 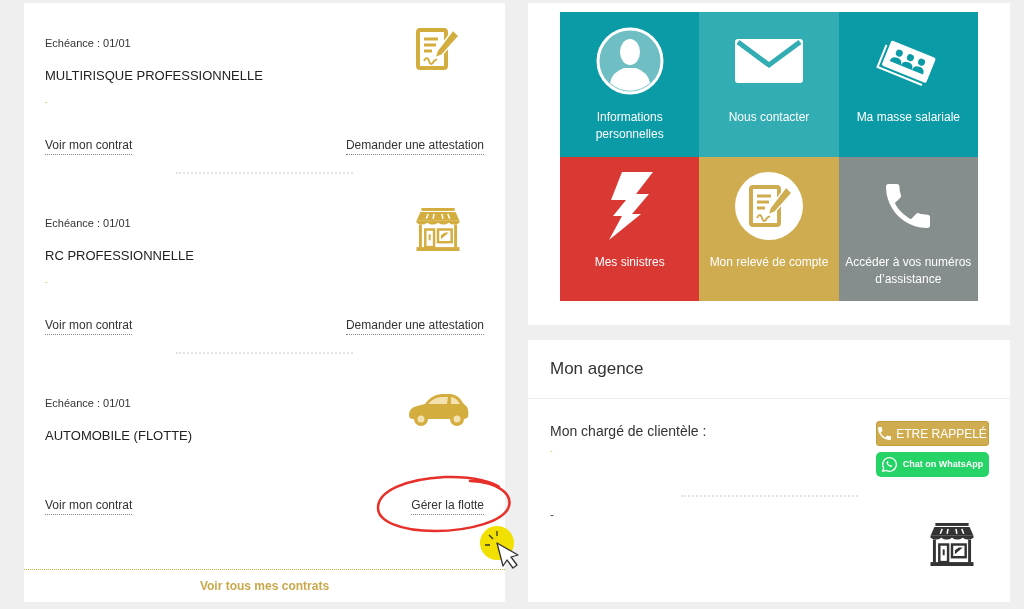 I want to click on contract-title: RC PROFESSIONNELLE, so click(x=119, y=256).